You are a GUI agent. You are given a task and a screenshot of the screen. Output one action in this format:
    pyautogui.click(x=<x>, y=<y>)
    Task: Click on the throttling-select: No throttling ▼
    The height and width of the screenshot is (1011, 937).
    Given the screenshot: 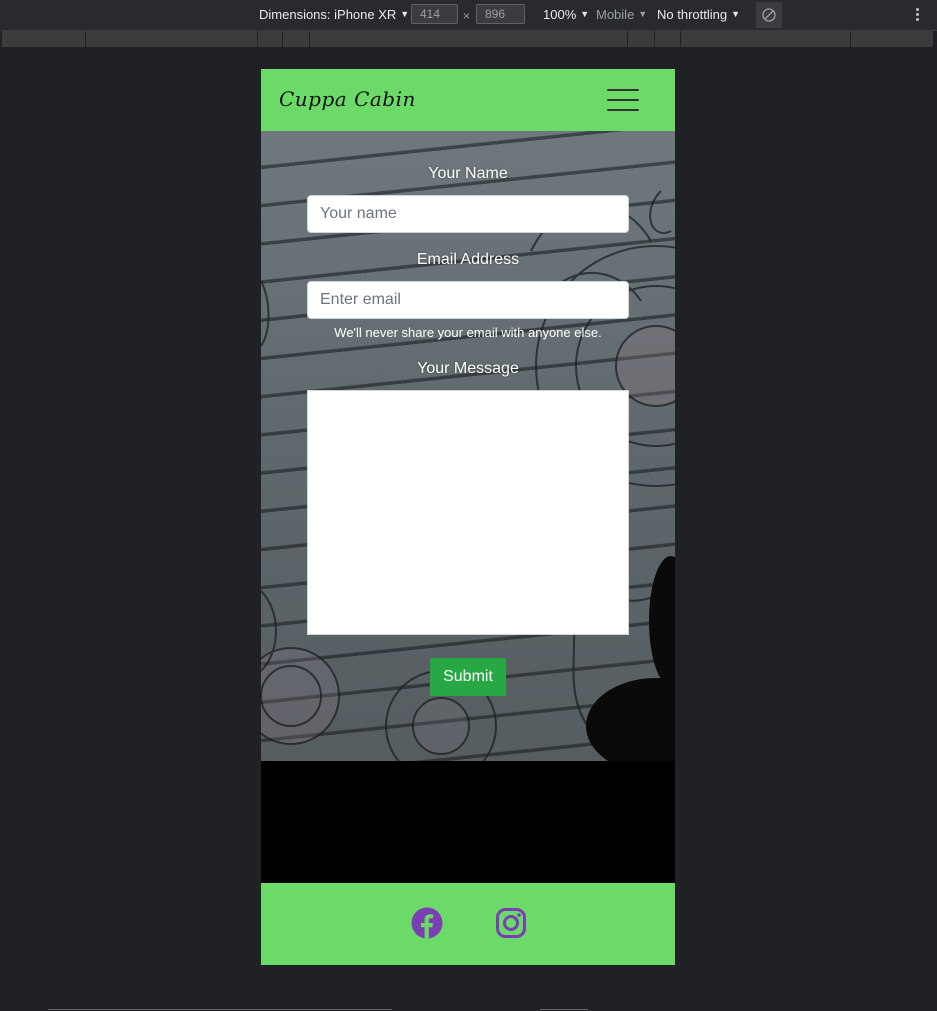 What is the action you would take?
    pyautogui.click(x=698, y=14)
    